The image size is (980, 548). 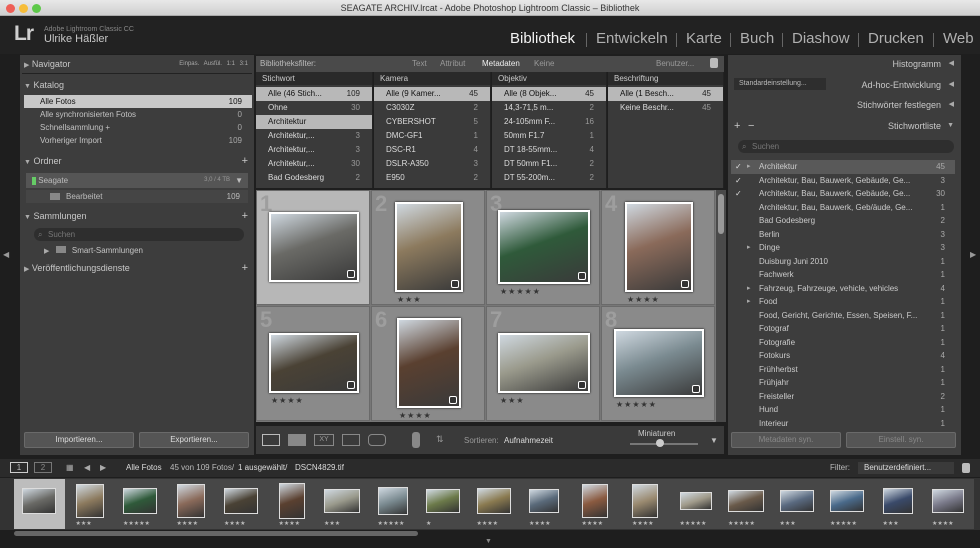 What do you see at coordinates (843, 422) in the screenshot?
I see `keyword-row: Interieur 1` at bounding box center [843, 422].